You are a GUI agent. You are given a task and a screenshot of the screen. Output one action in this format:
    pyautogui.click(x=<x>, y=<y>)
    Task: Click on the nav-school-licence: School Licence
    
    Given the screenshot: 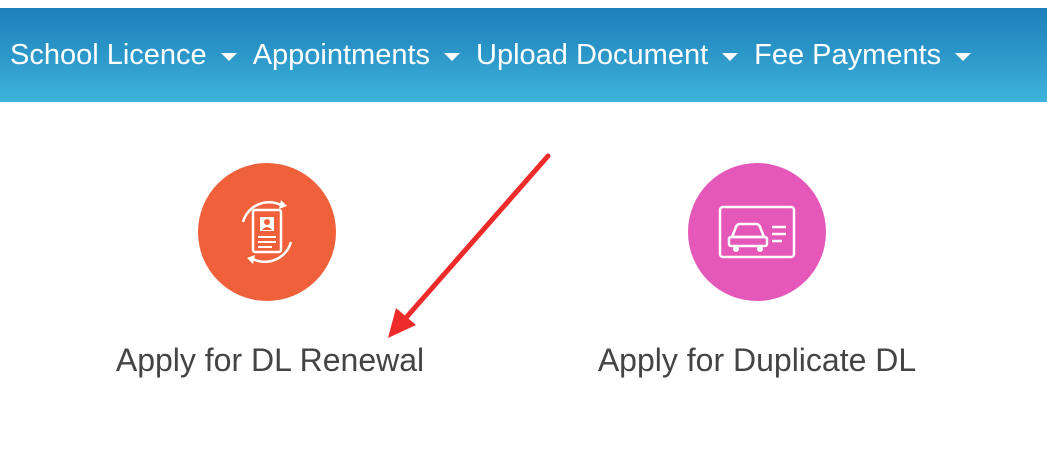 What is the action you would take?
    pyautogui.click(x=123, y=55)
    